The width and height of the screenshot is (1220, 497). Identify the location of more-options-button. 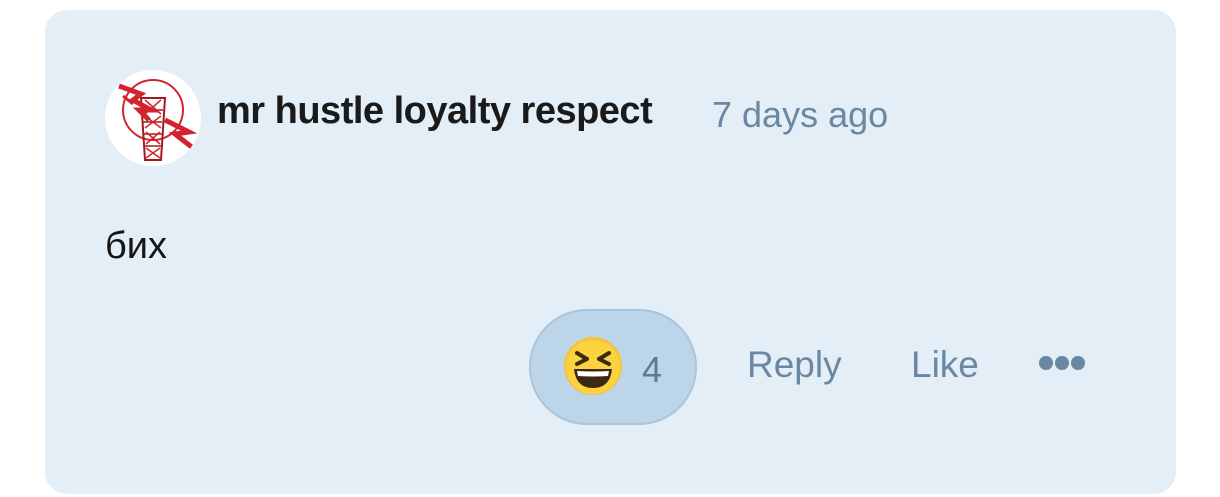
(1063, 363).